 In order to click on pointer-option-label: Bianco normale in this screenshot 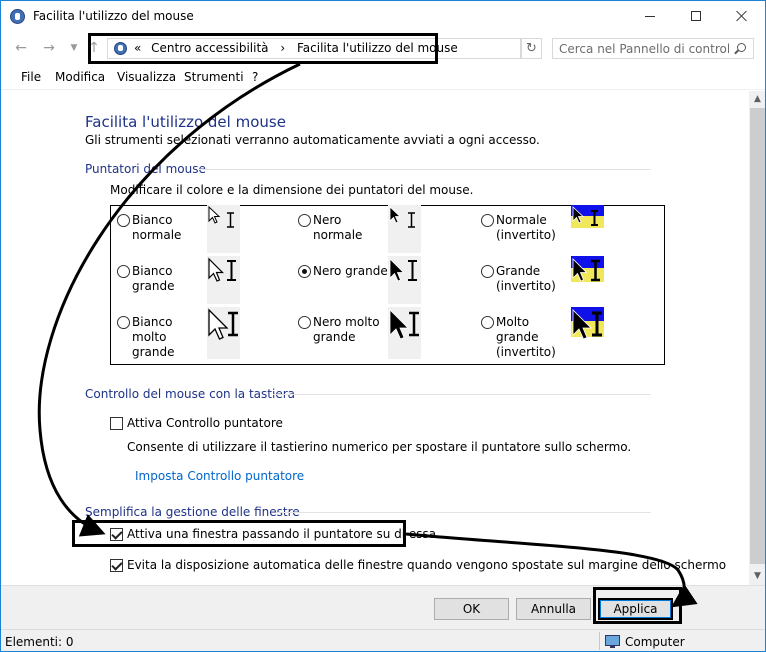, I will do `click(157, 227)`.